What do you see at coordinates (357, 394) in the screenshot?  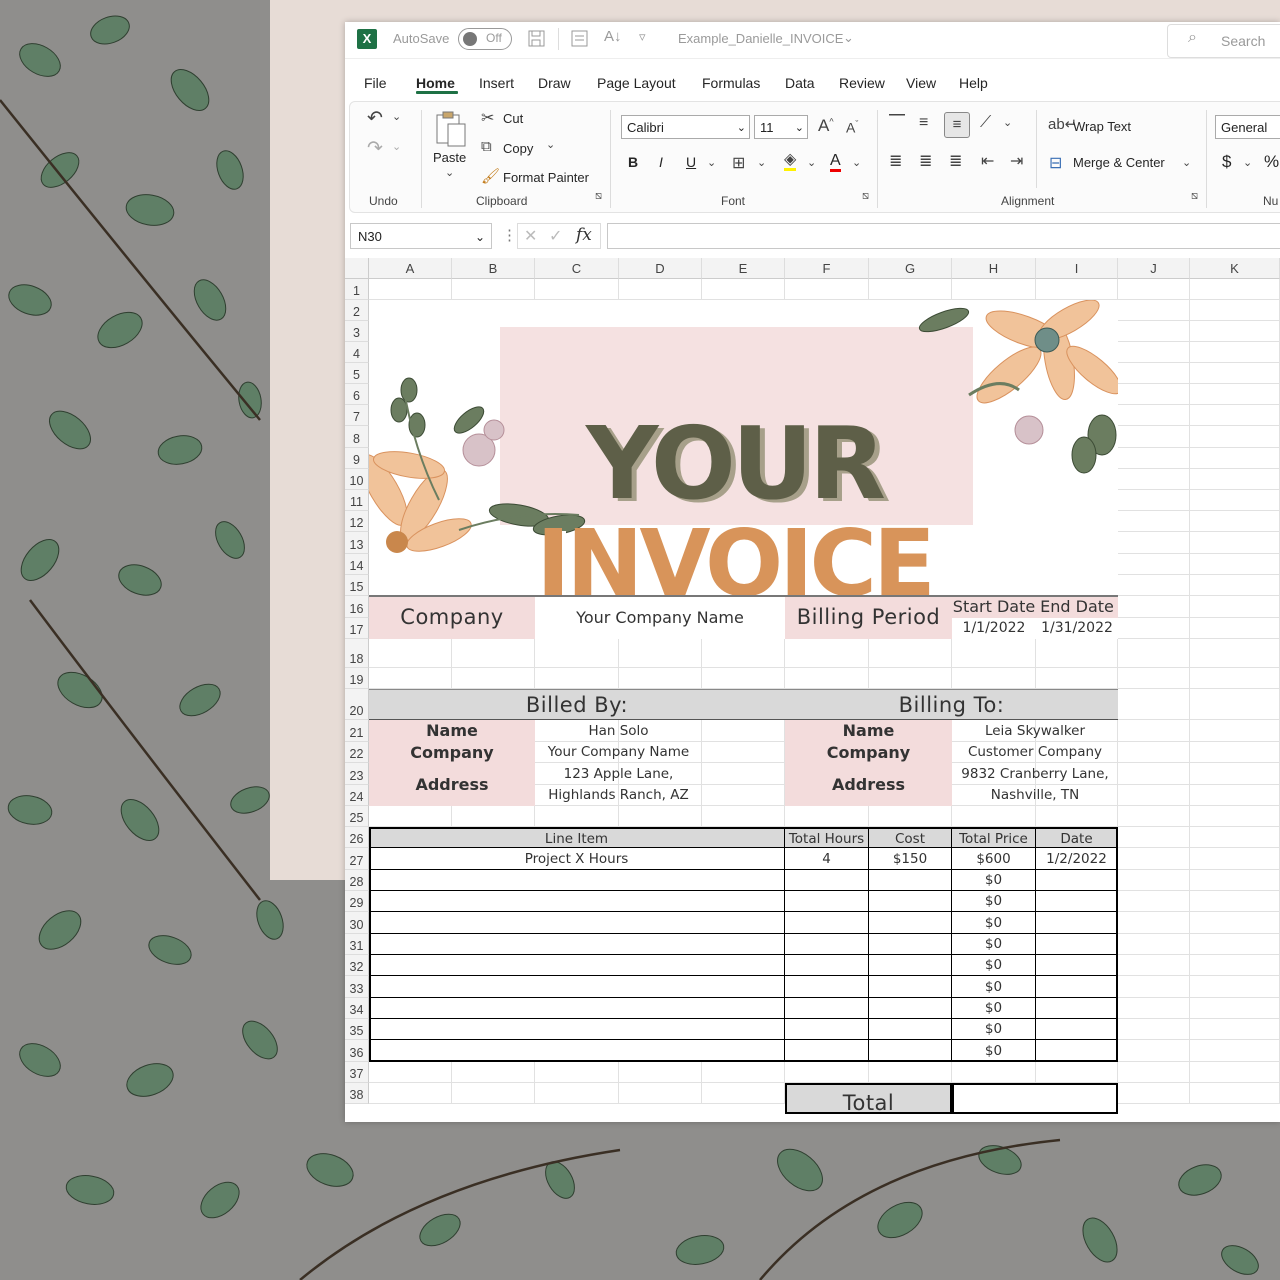 I see `row-header-6: 6` at bounding box center [357, 394].